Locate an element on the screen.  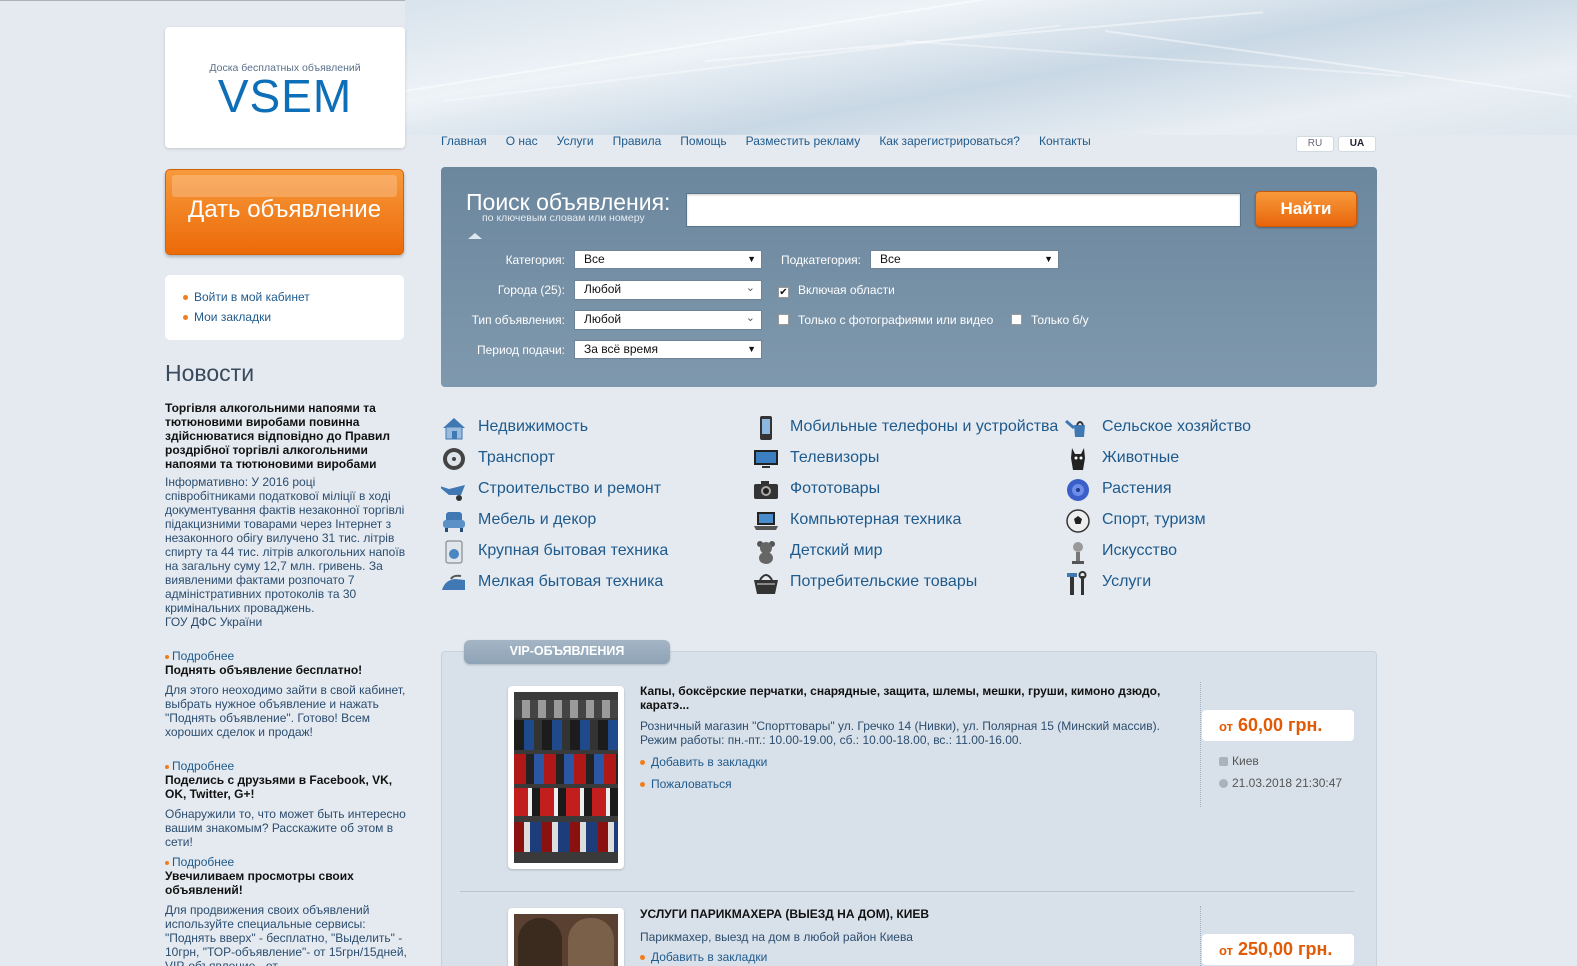
lang-ua: UA is located at coordinates (1357, 144).